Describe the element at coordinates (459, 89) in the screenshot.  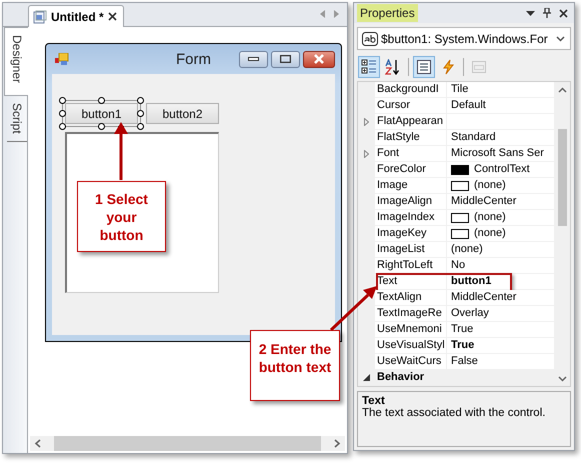
I see `property-value: Tile` at that location.